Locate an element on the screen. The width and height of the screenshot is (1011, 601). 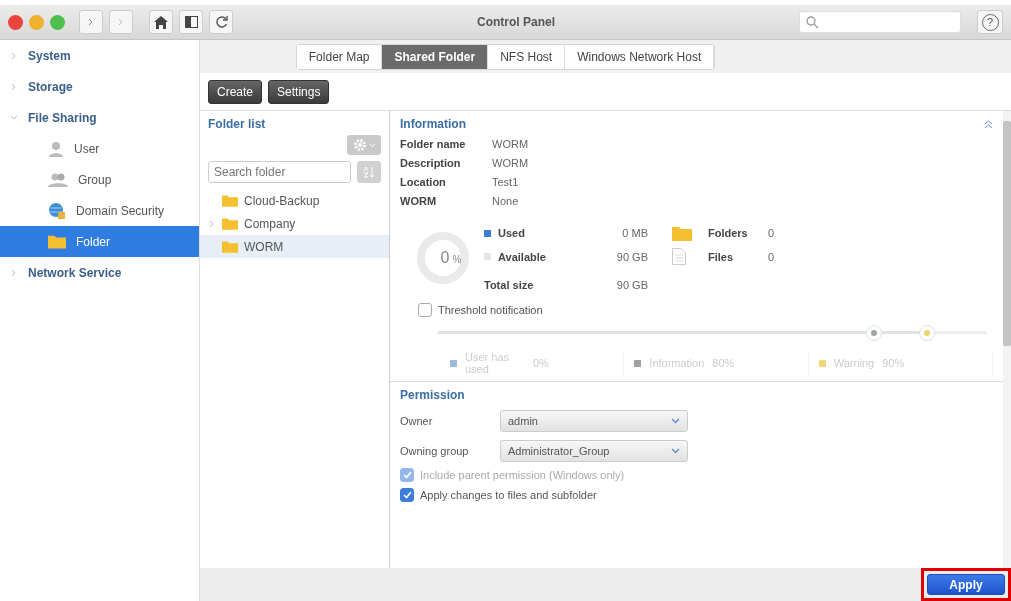
dropdown: Administrator_Group is located at coordinates (594, 451).